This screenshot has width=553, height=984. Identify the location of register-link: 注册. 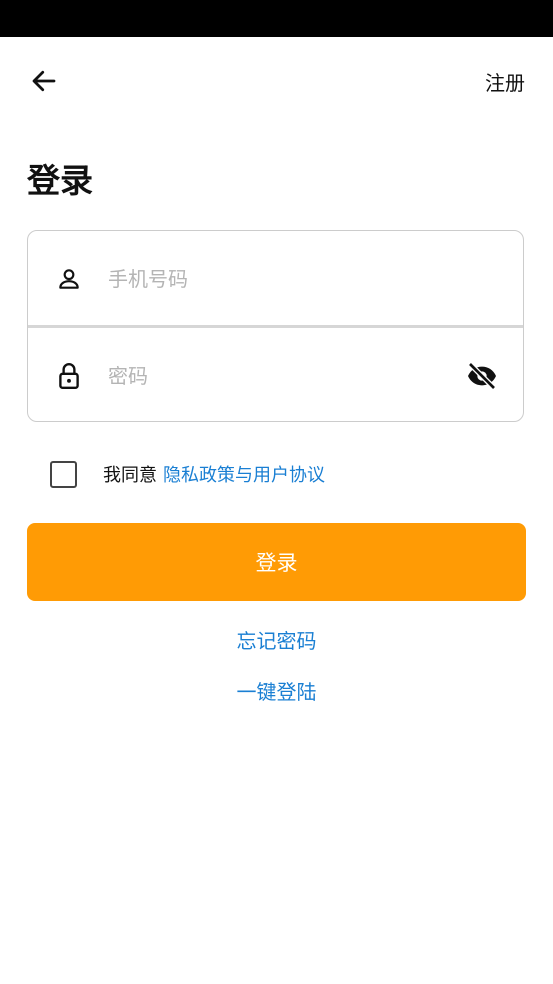
(505, 81).